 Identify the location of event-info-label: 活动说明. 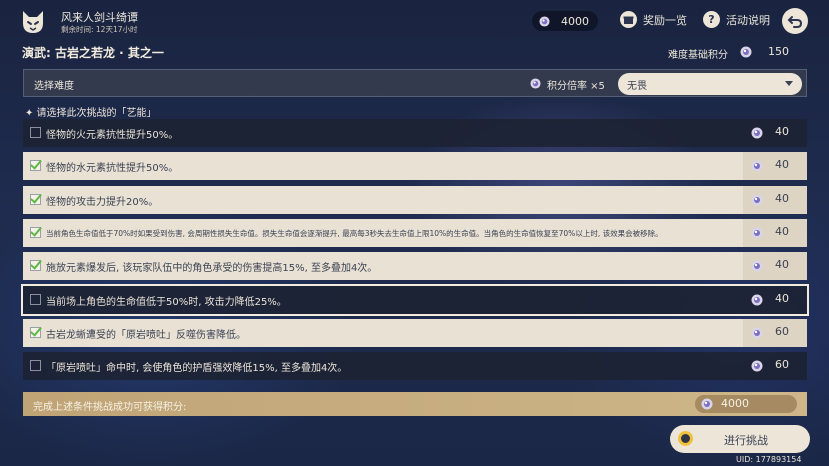
(748, 20).